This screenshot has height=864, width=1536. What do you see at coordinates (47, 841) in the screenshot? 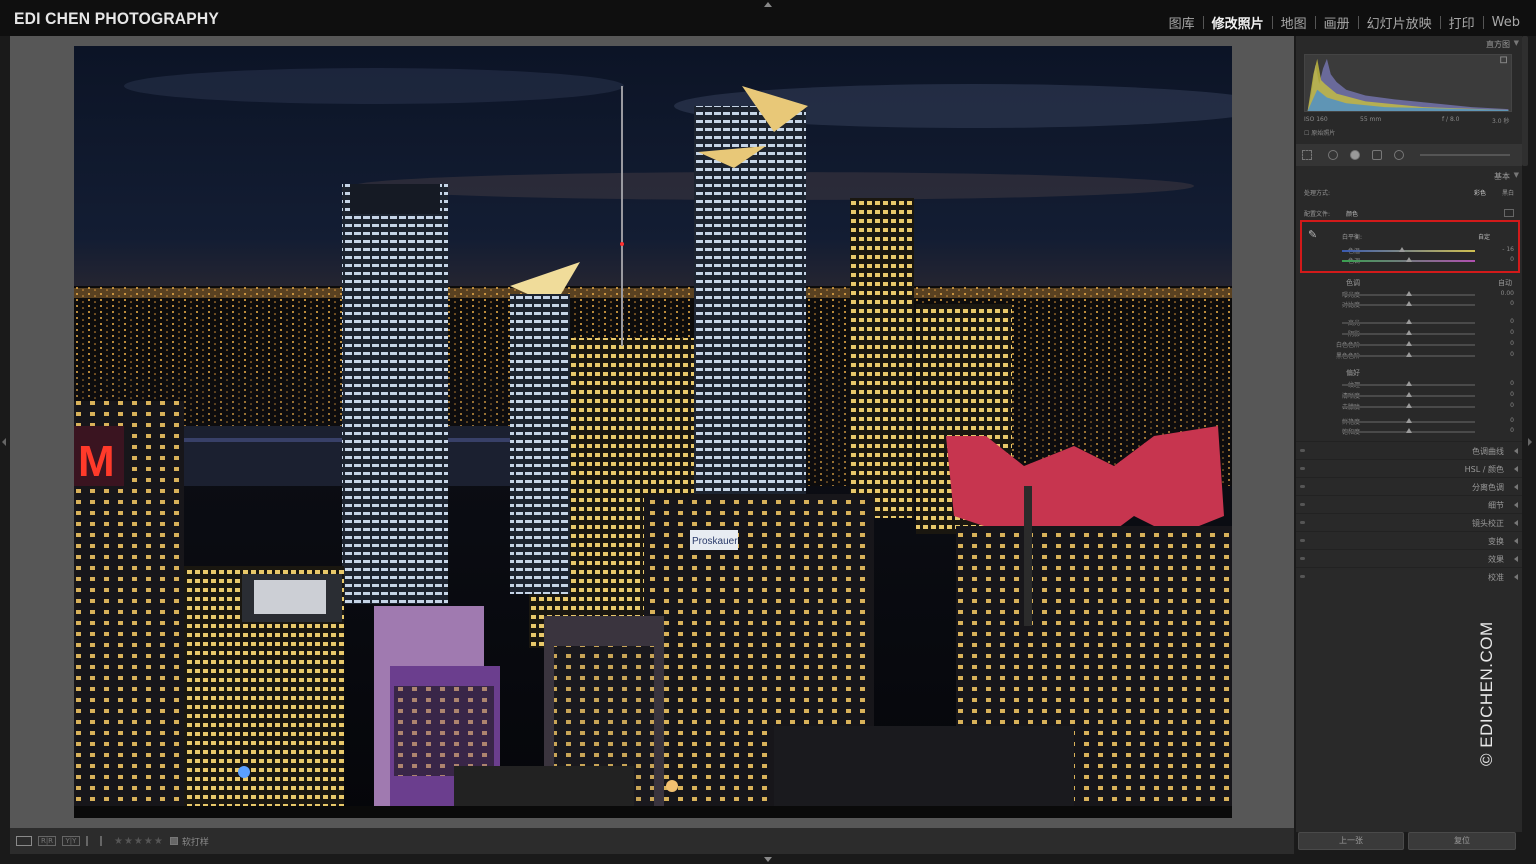
I see `before-after-icon: R|R` at bounding box center [47, 841].